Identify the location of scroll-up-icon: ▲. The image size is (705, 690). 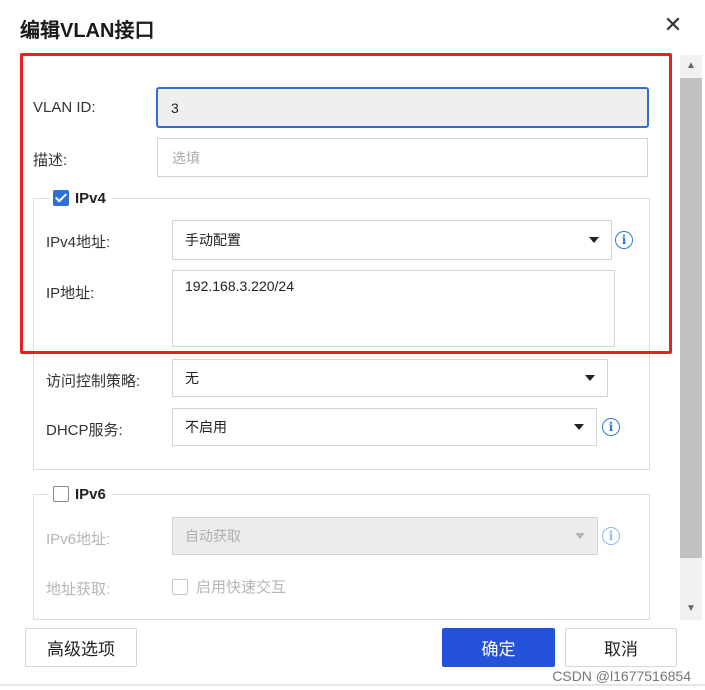
(691, 66).